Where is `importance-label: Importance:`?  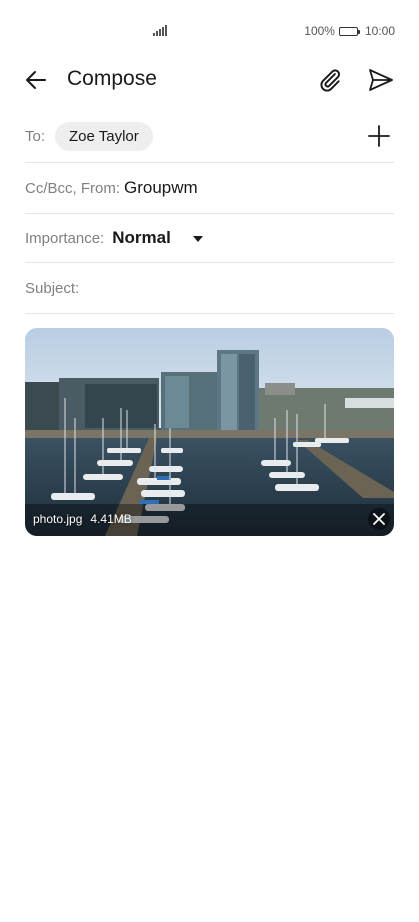 importance-label: Importance: is located at coordinates (65, 238).